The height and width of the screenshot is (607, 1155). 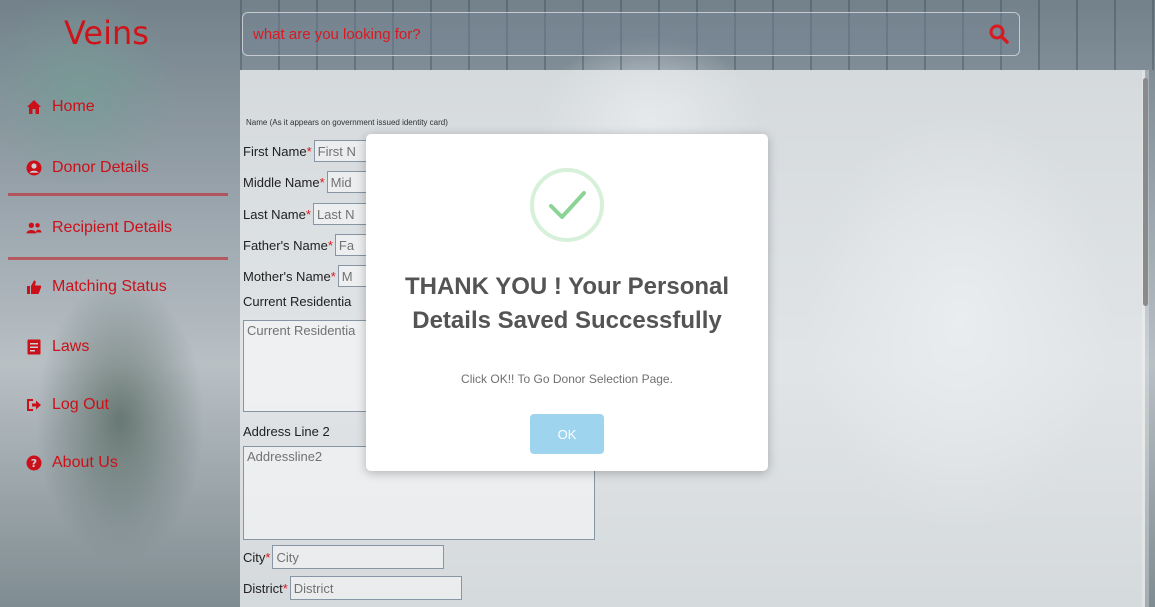 I want to click on success-check-icon, so click(x=567, y=205).